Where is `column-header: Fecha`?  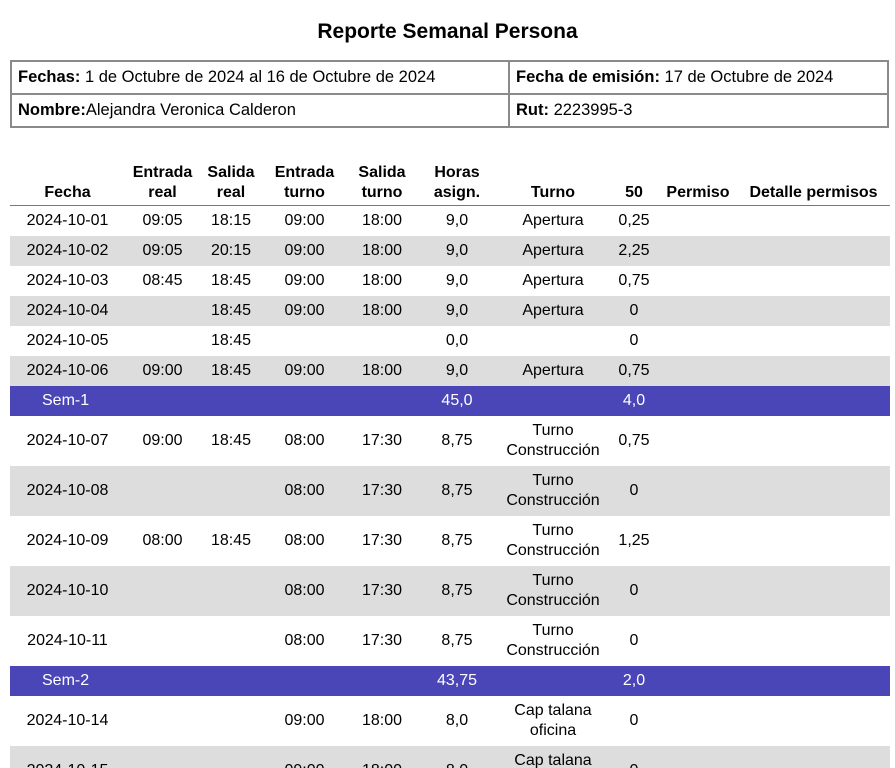 column-header: Fecha is located at coordinates (67, 184).